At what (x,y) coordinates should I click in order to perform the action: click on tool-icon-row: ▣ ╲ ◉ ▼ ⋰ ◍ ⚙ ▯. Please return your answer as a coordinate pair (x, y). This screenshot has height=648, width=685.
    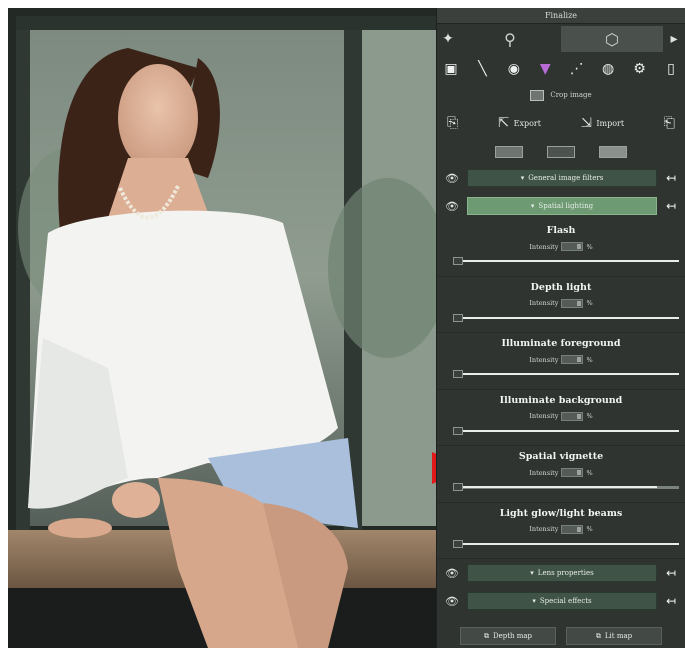
    Looking at the image, I should click on (561, 69).